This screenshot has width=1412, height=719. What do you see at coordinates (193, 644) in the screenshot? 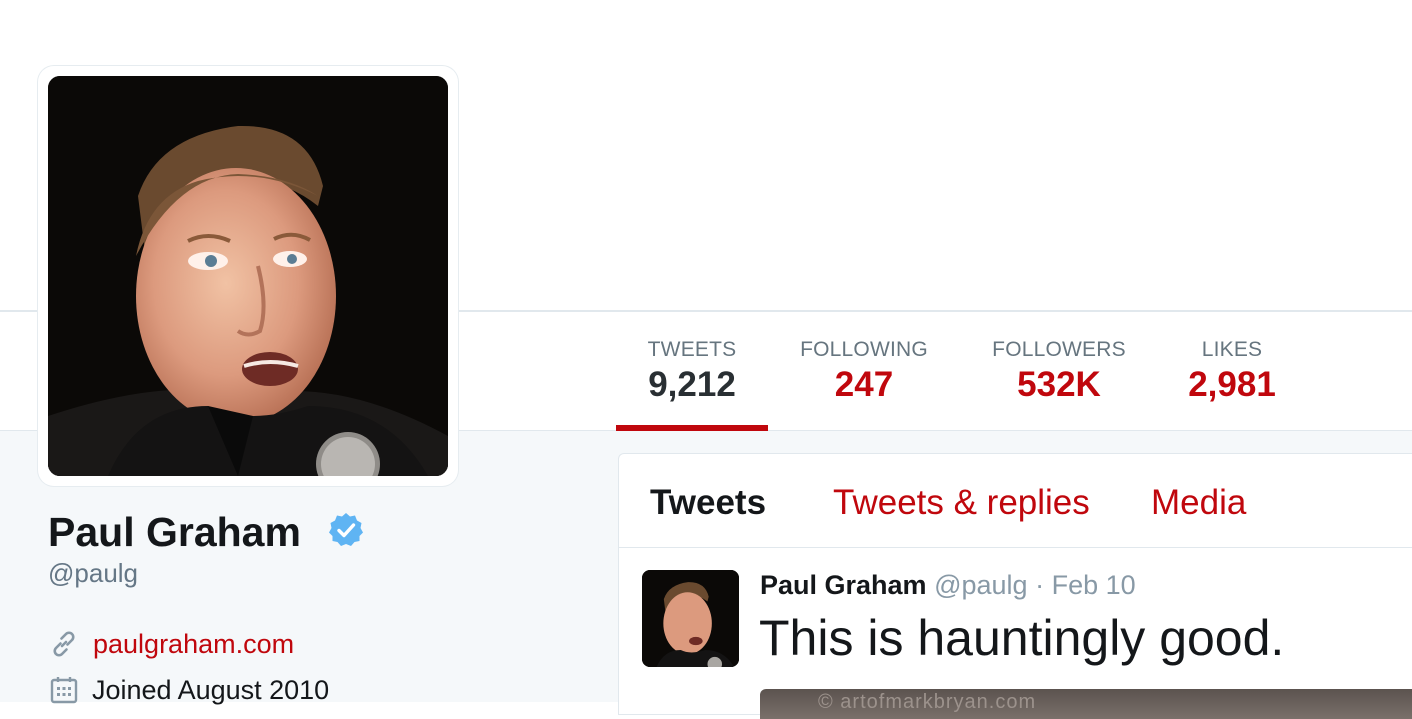
I see `profile-website-link: paulgraham.com` at bounding box center [193, 644].